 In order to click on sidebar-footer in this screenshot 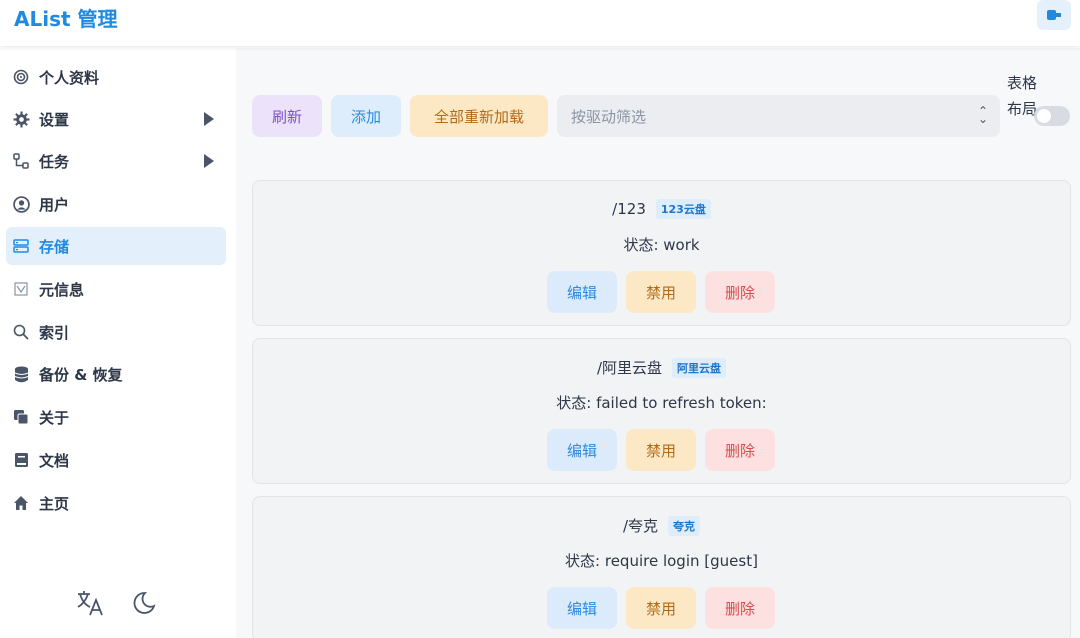, I will do `click(117, 603)`.